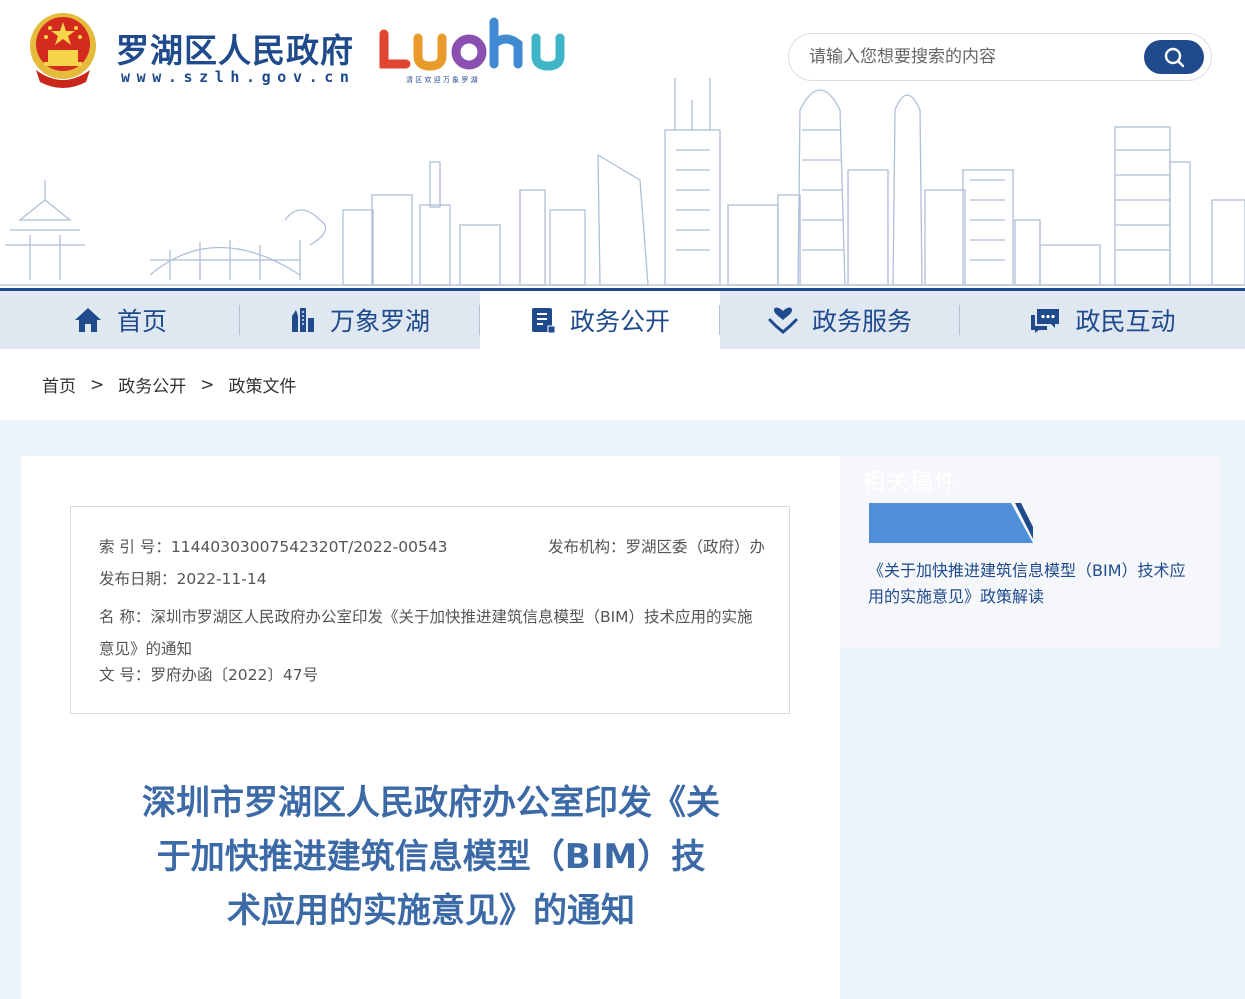 This screenshot has width=1245, height=999. Describe the element at coordinates (783, 320) in the screenshot. I see `heart-hand-icon` at that location.